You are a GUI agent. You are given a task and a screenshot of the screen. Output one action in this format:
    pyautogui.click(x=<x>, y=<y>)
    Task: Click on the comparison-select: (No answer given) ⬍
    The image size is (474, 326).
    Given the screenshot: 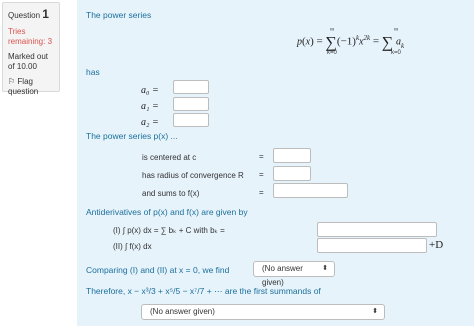 What is the action you would take?
    pyautogui.click(x=294, y=274)
    